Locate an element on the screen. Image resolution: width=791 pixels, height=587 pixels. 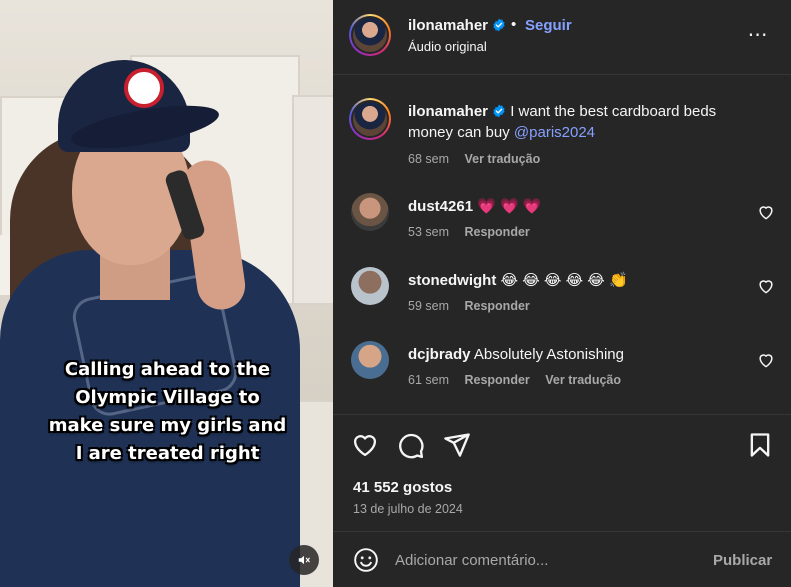
comment-meta: 53 sem Responder is located at coordinates (475, 232).